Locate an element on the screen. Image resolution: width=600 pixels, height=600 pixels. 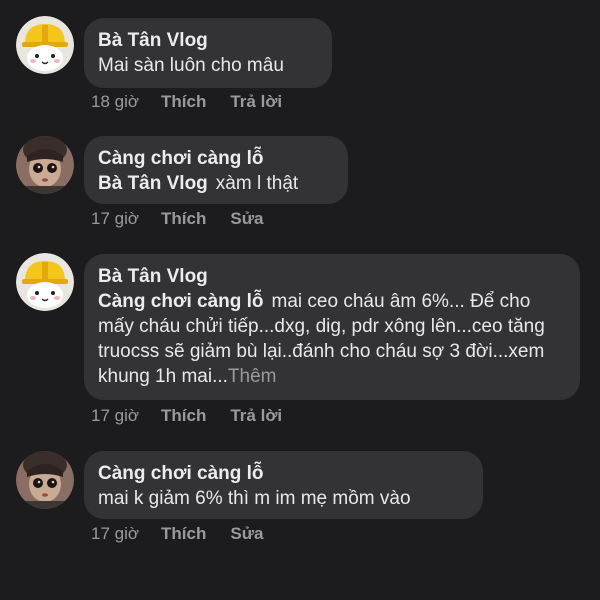
comment-text: Mai sàn luôn cho mâu is located at coordinates (208, 65).